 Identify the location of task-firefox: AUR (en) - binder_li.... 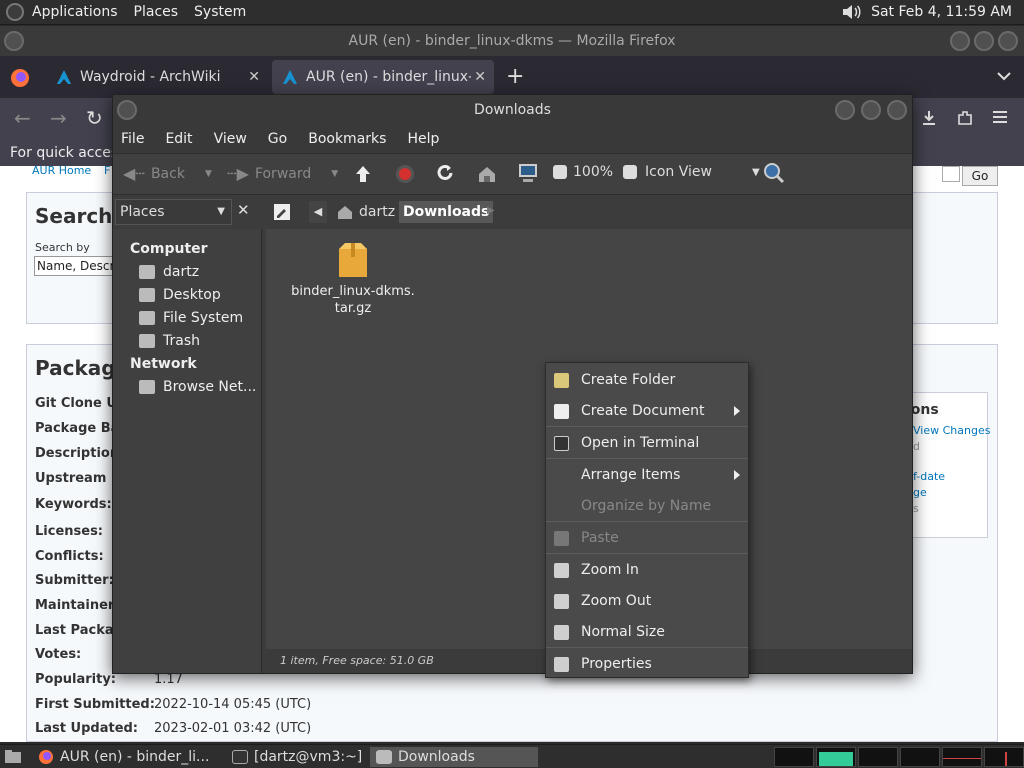
(129, 757).